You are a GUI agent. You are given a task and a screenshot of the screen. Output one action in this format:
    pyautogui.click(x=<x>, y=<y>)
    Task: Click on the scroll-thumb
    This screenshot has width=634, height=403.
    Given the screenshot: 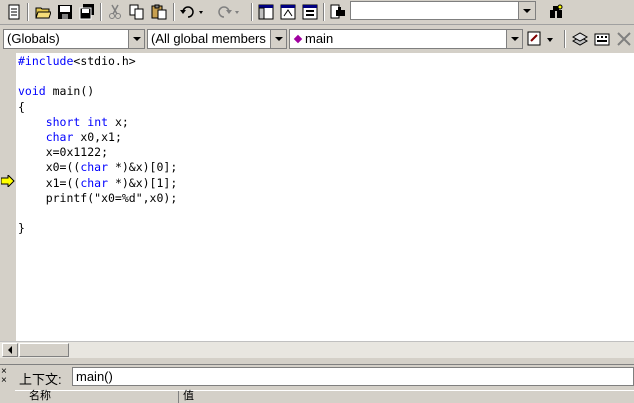 What is the action you would take?
    pyautogui.click(x=44, y=350)
    